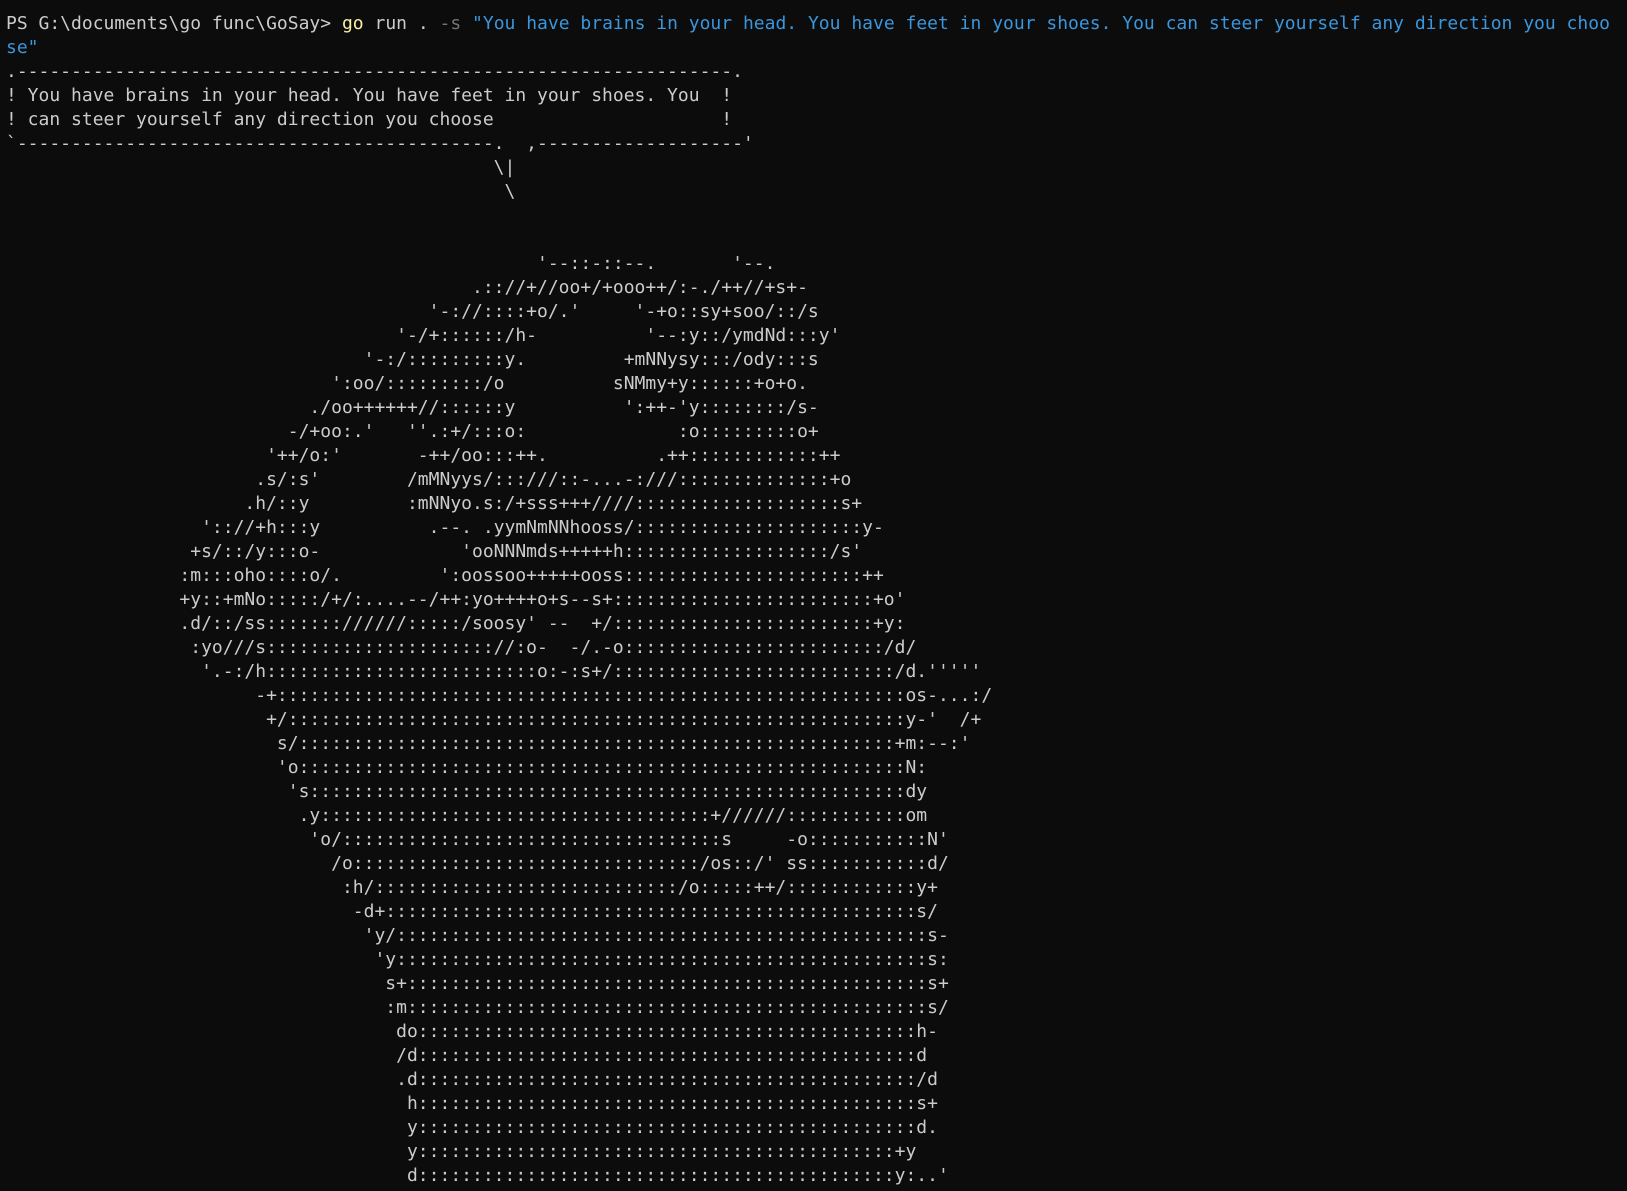 The width and height of the screenshot is (1627, 1191). What do you see at coordinates (401, 23) in the screenshot?
I see `command-args: run .` at bounding box center [401, 23].